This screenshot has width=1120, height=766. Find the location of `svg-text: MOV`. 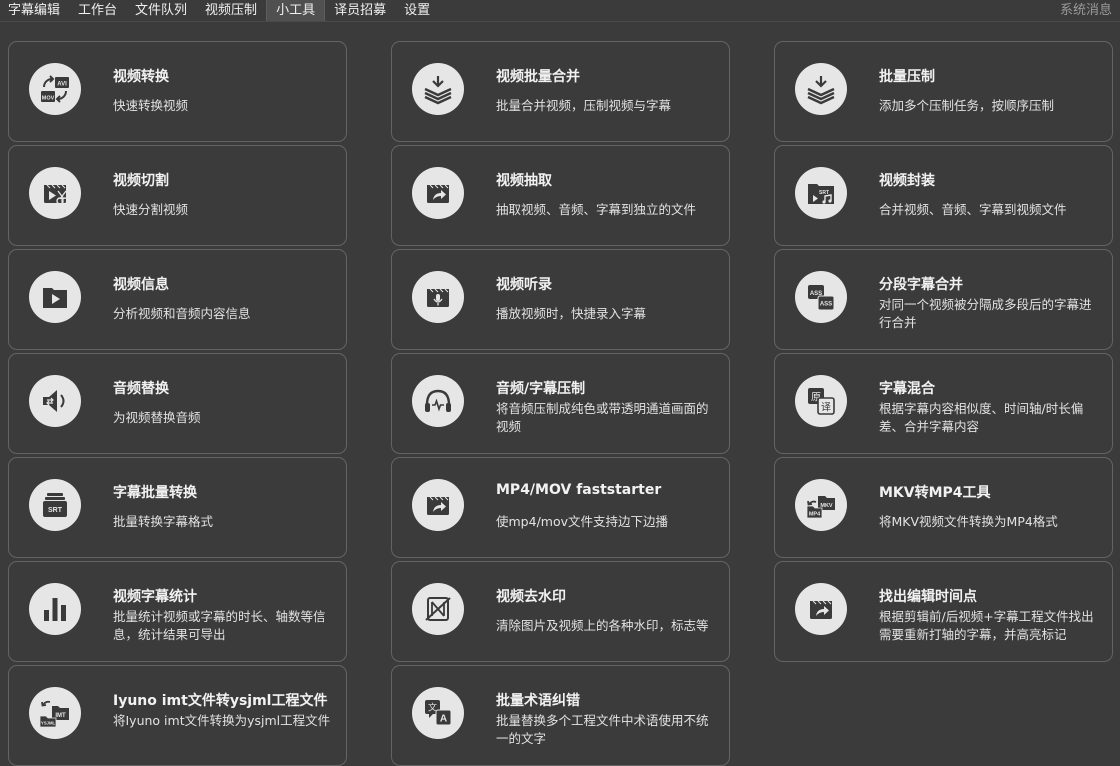

svg-text: MOV is located at coordinates (48, 99).